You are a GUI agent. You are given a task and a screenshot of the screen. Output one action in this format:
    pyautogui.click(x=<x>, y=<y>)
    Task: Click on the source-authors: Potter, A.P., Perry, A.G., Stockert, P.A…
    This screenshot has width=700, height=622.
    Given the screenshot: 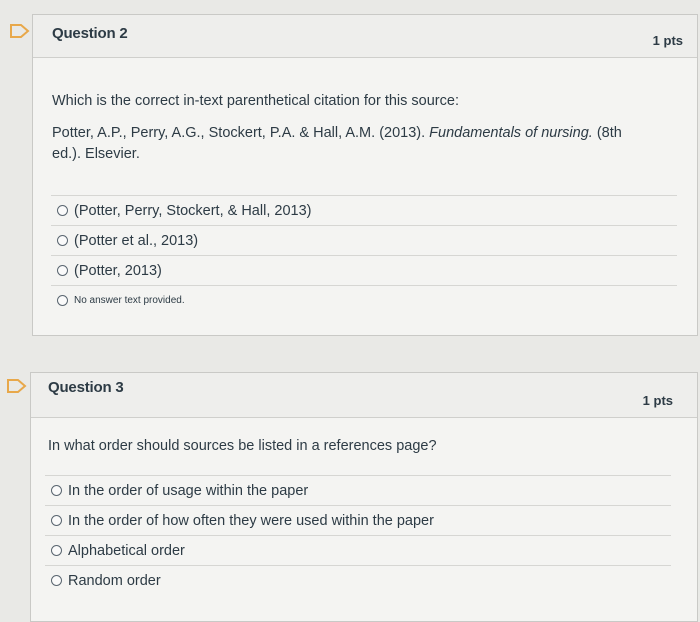 What is the action you would take?
    pyautogui.click(x=241, y=133)
    